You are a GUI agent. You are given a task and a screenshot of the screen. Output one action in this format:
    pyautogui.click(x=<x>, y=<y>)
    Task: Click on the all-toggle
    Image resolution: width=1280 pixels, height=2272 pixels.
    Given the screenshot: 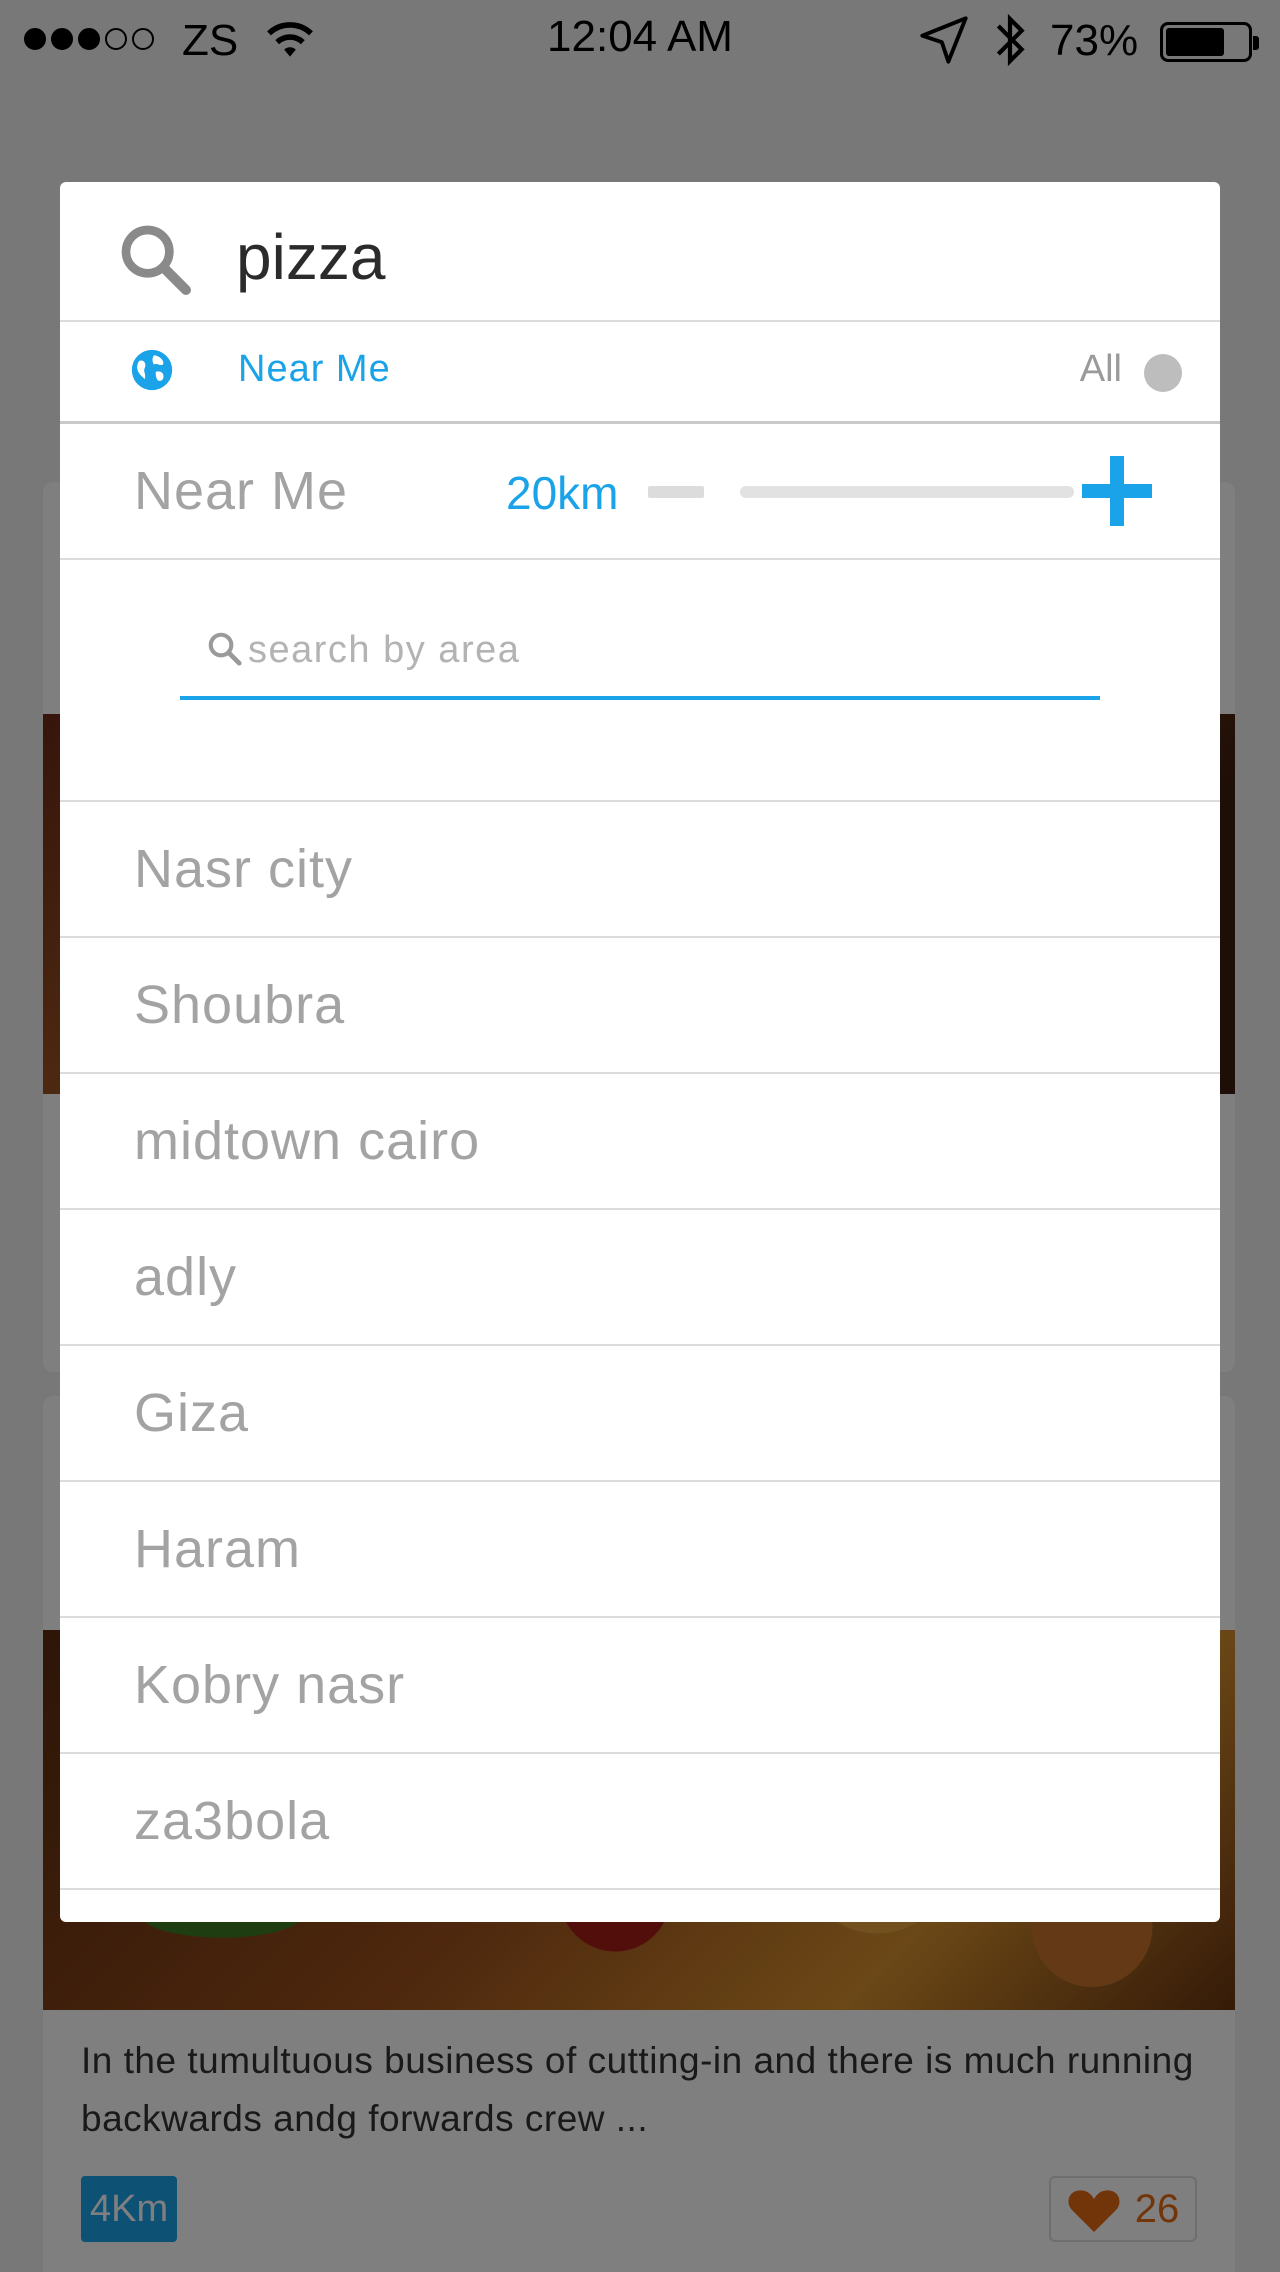 What is the action you would take?
    pyautogui.click(x=1163, y=373)
    